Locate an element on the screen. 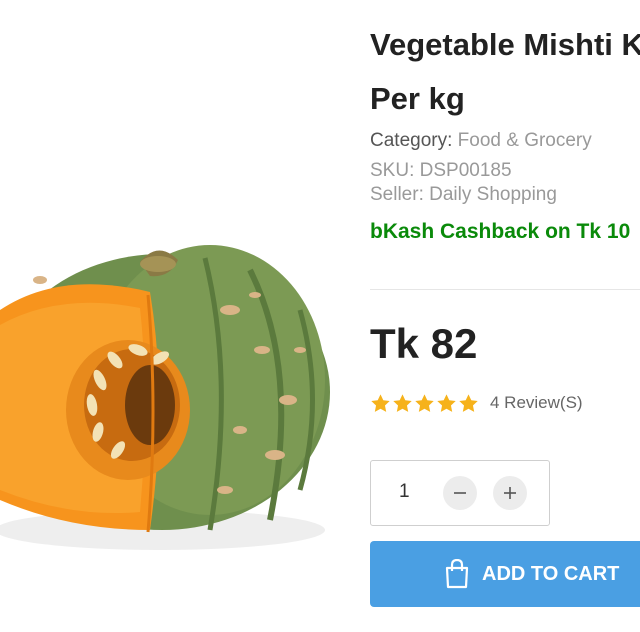 Image resolution: width=640 pixels, height=632 pixels. product-price: Tk 82 is located at coordinates (424, 343).